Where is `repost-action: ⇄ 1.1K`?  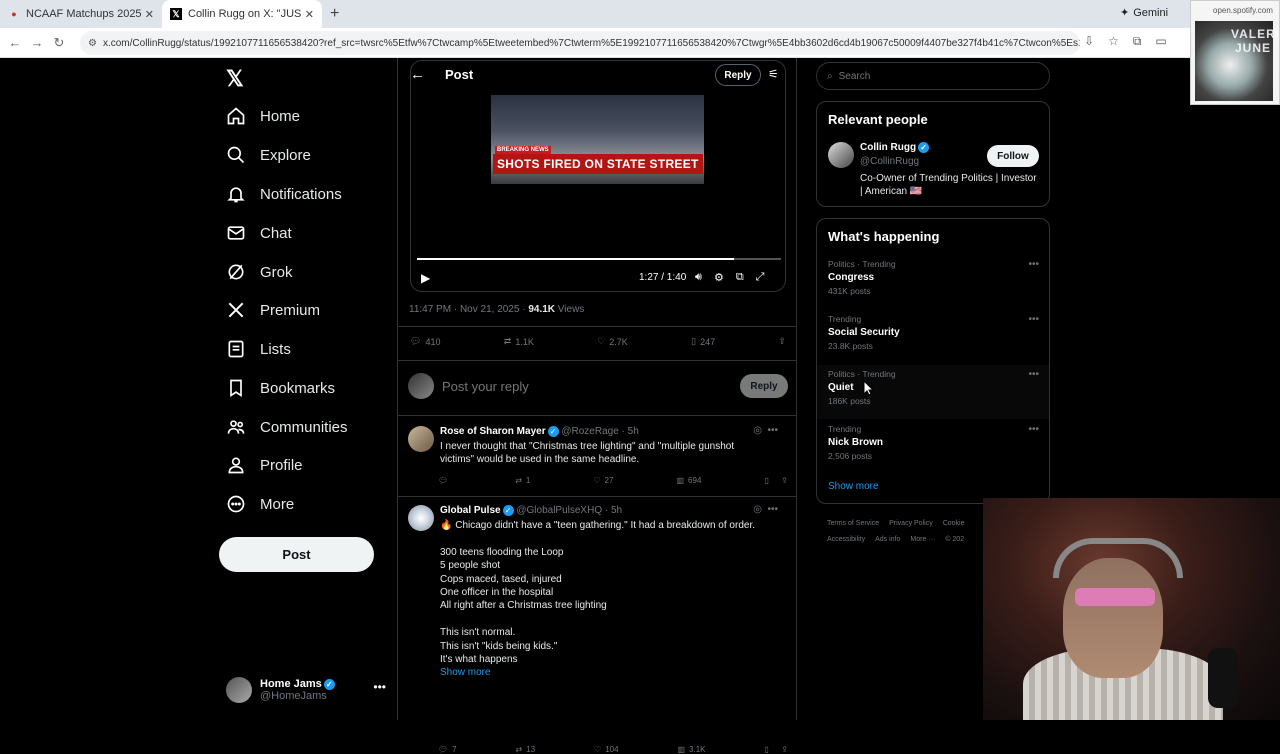
repost-action: ⇄ 1.1K is located at coordinates (519, 341).